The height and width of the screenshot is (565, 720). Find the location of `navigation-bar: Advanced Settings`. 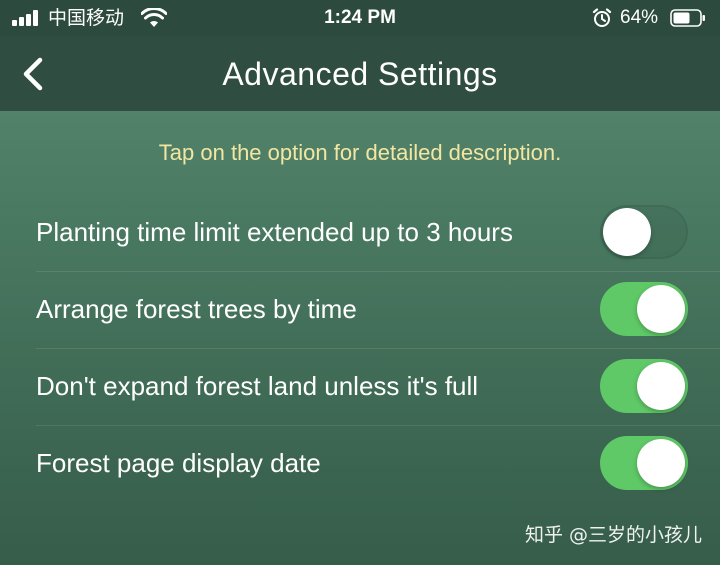

navigation-bar: Advanced Settings is located at coordinates (360, 73).